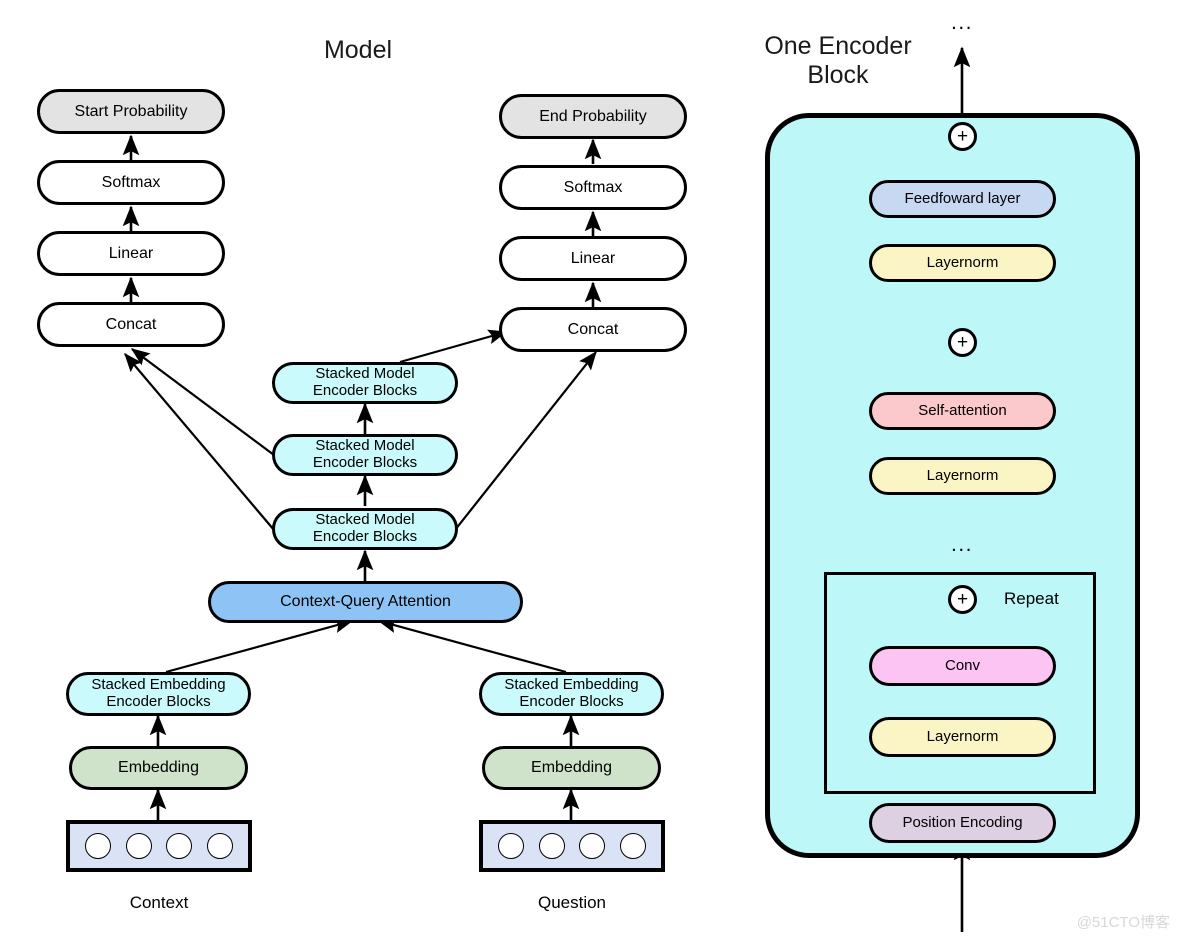 This screenshot has height=940, width=1184. What do you see at coordinates (571, 685) in the screenshot?
I see `qst-seb-line1: Stacked Embedding` at bounding box center [571, 685].